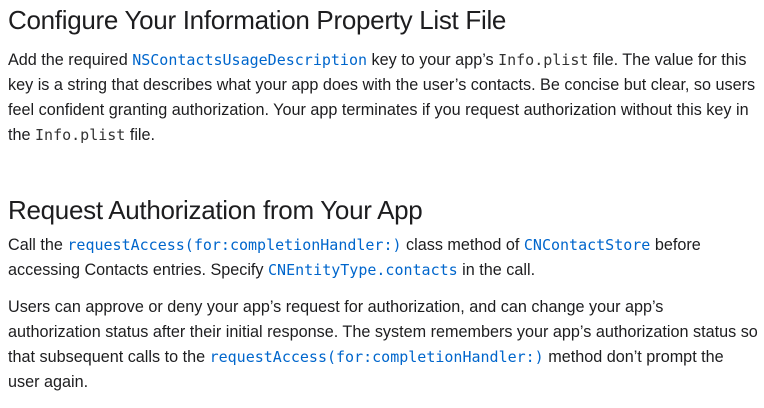 The width and height of the screenshot is (764, 408). I want to click on text-run: class method of, so click(462, 245).